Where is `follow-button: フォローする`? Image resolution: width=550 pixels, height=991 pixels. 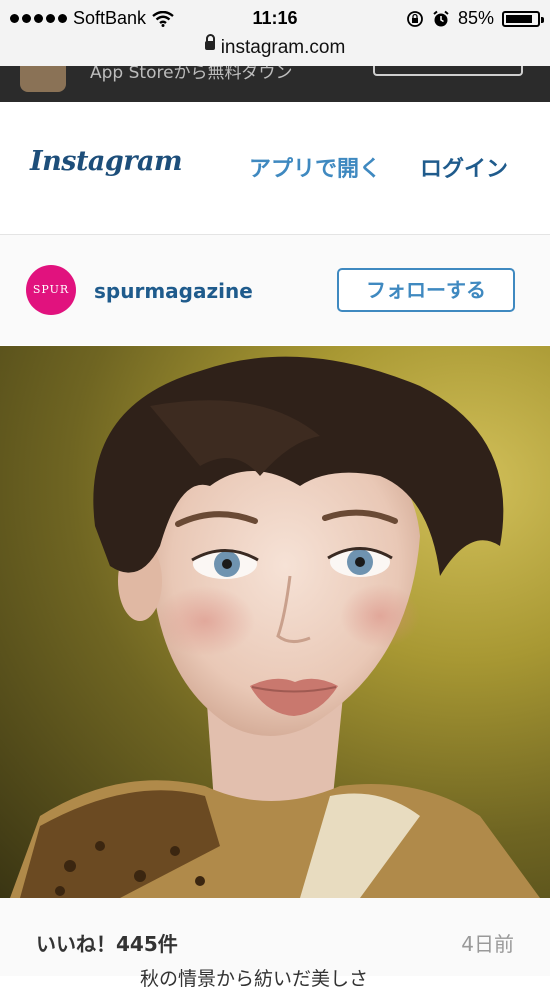 follow-button: フォローする is located at coordinates (426, 290).